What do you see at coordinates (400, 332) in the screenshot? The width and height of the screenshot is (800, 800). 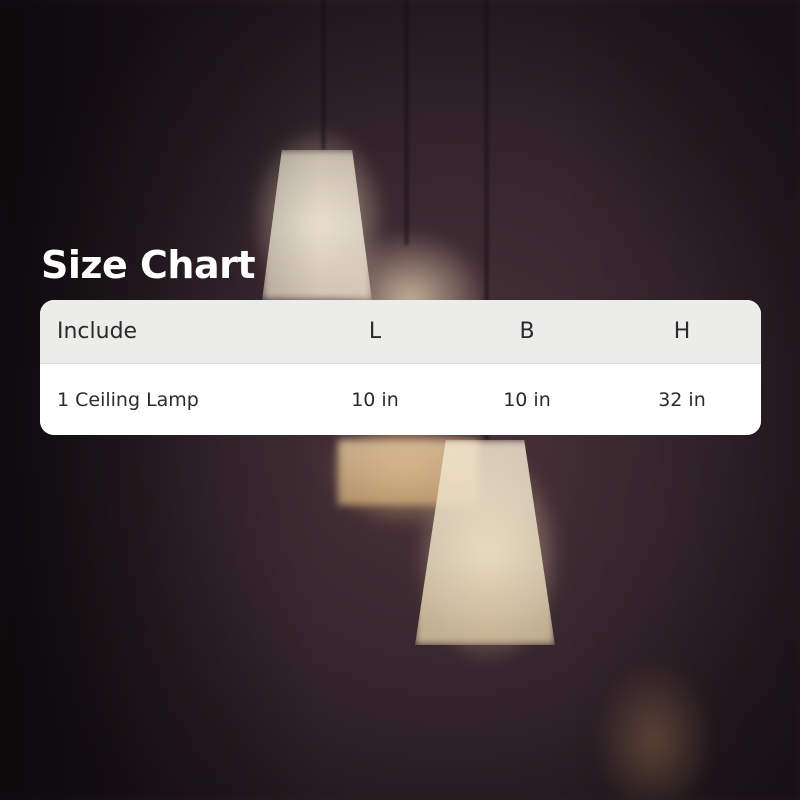 I see `table-header-row: Include L B H` at bounding box center [400, 332].